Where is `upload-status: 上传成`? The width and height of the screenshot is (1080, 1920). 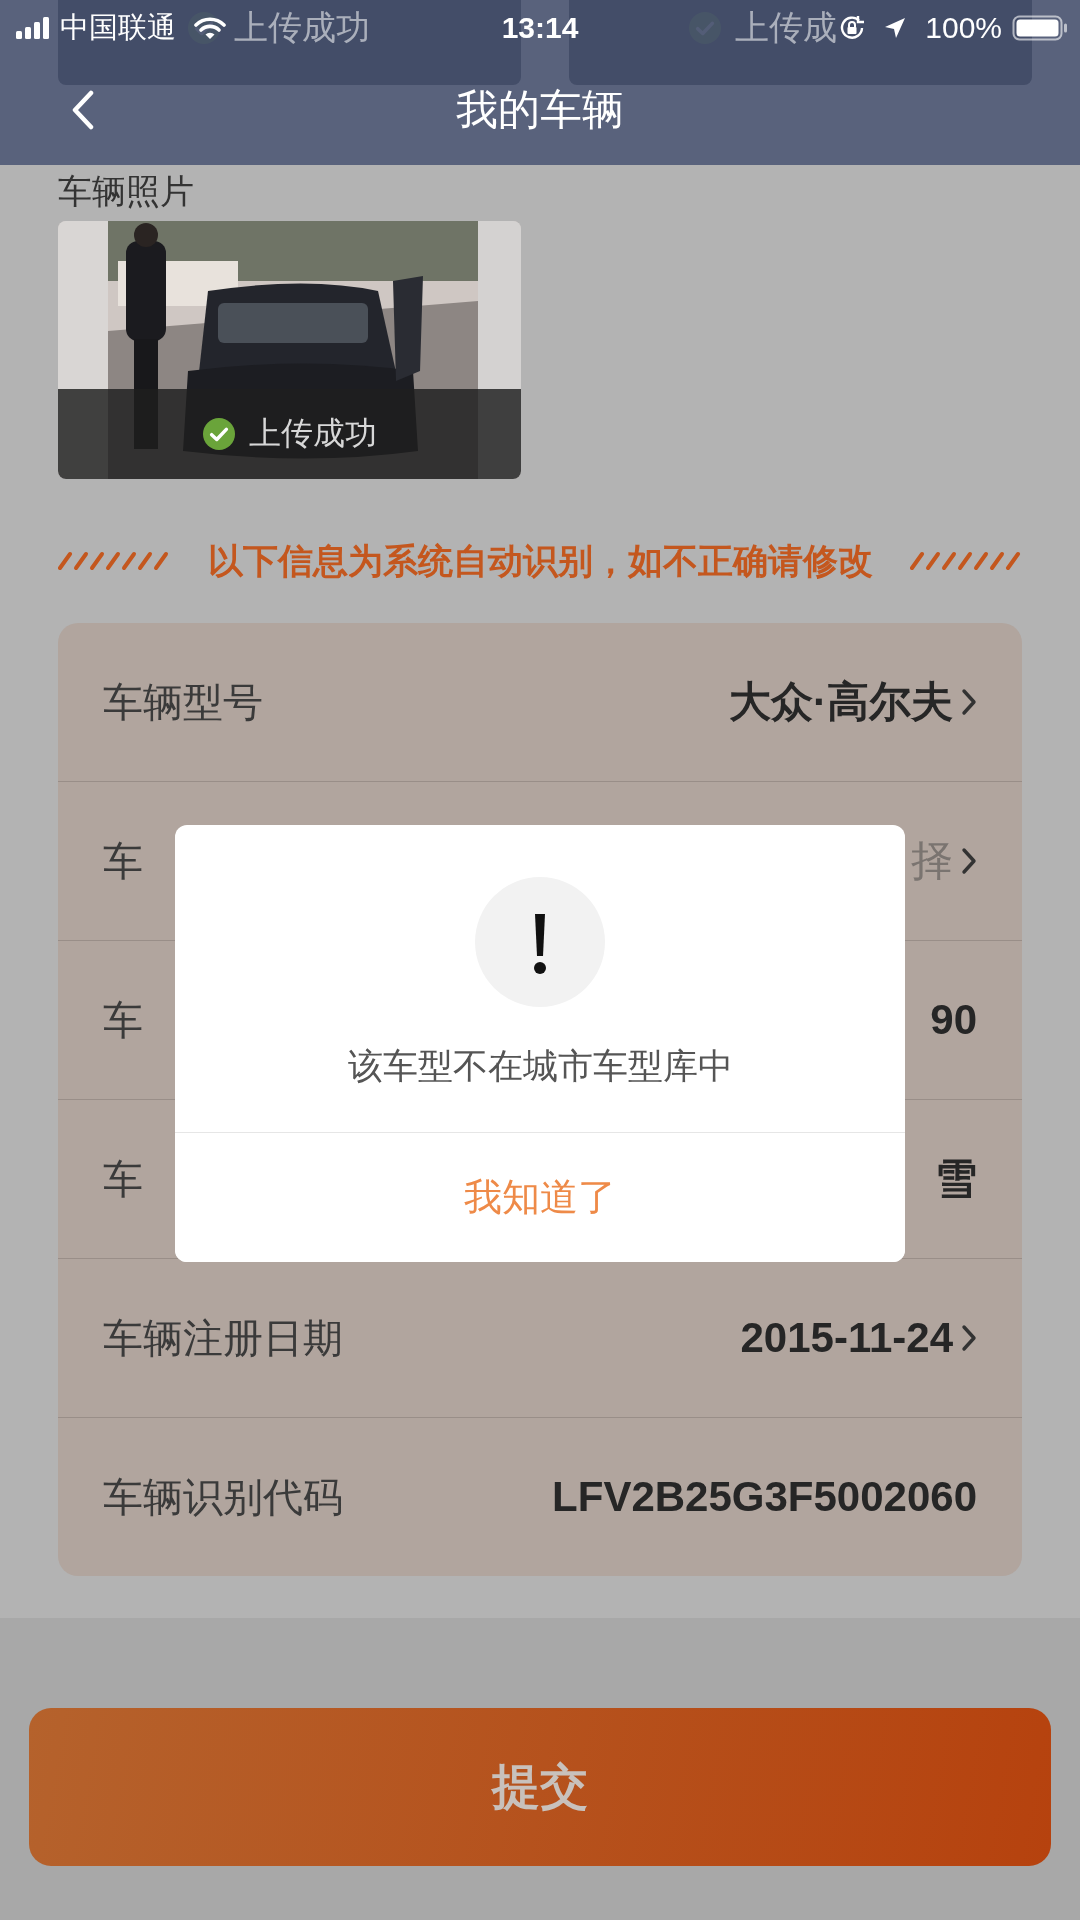 upload-status: 上传成 is located at coordinates (786, 27).